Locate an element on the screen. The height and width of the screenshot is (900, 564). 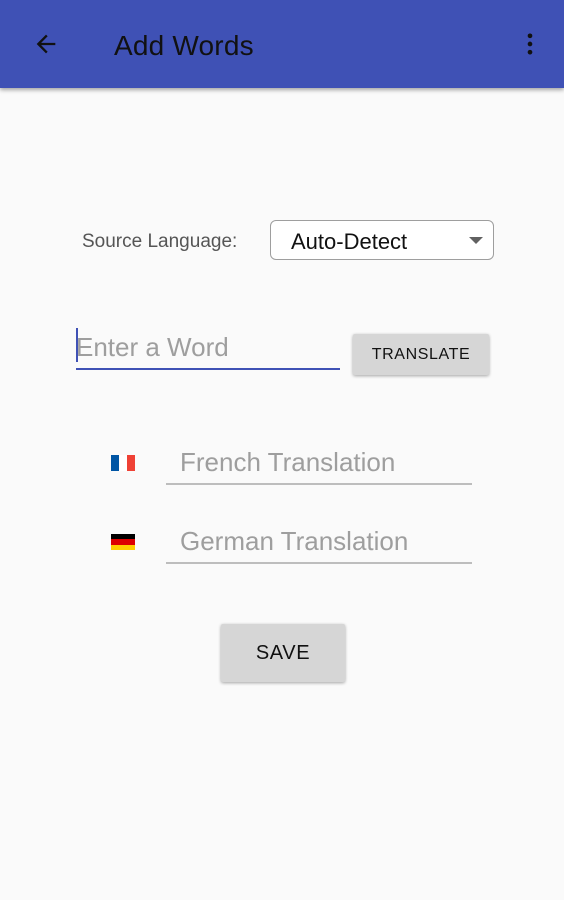
more-vert-icon is located at coordinates (530, 44).